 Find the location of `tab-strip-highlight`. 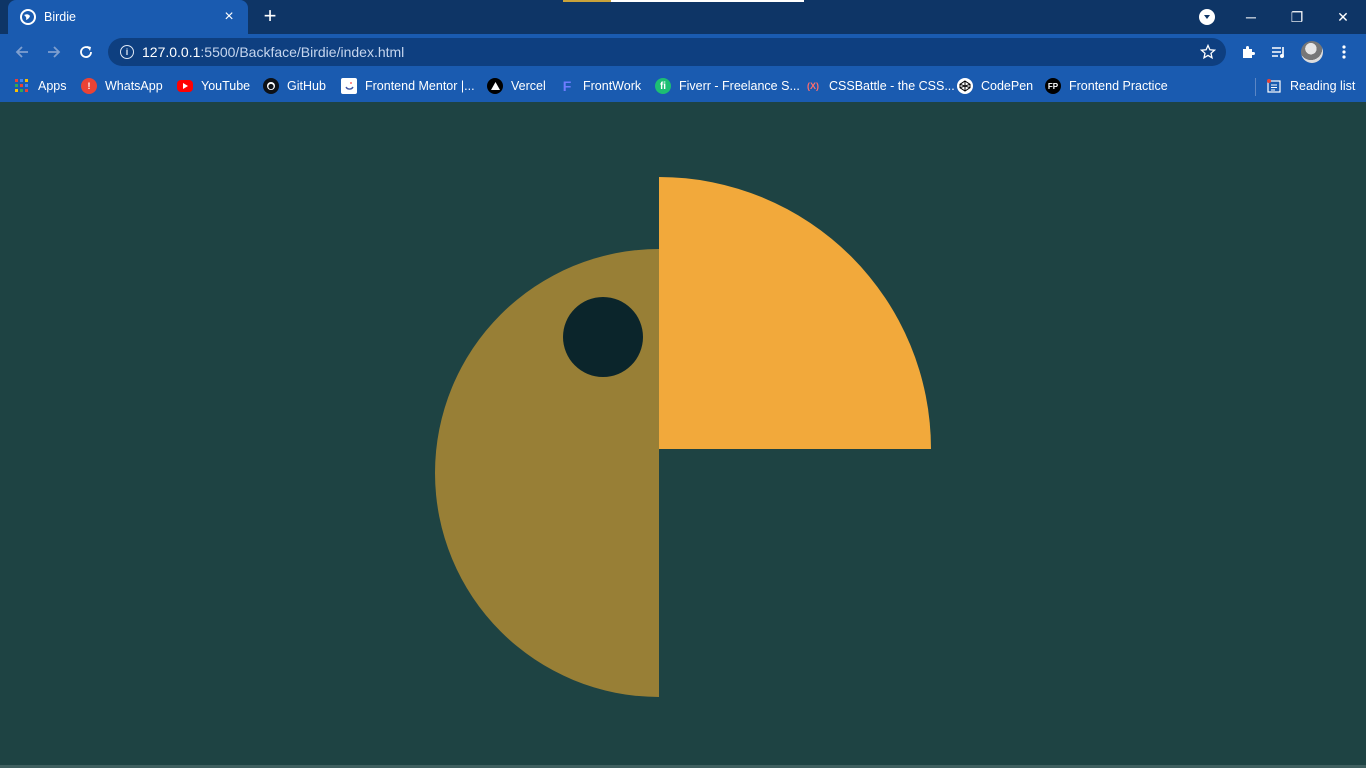

tab-strip-highlight is located at coordinates (587, 1).